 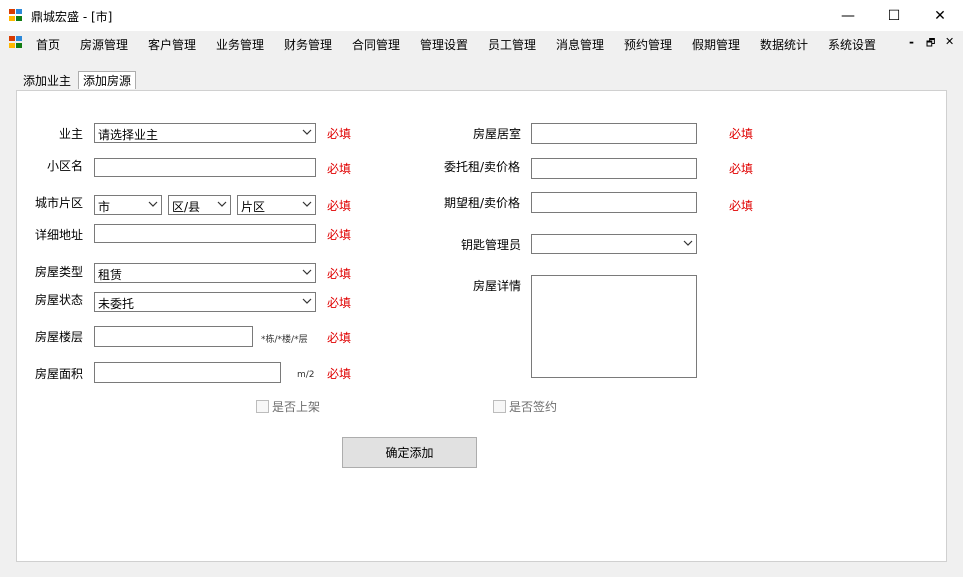 What do you see at coordinates (848, 15) in the screenshot?
I see `minimize-button: —` at bounding box center [848, 15].